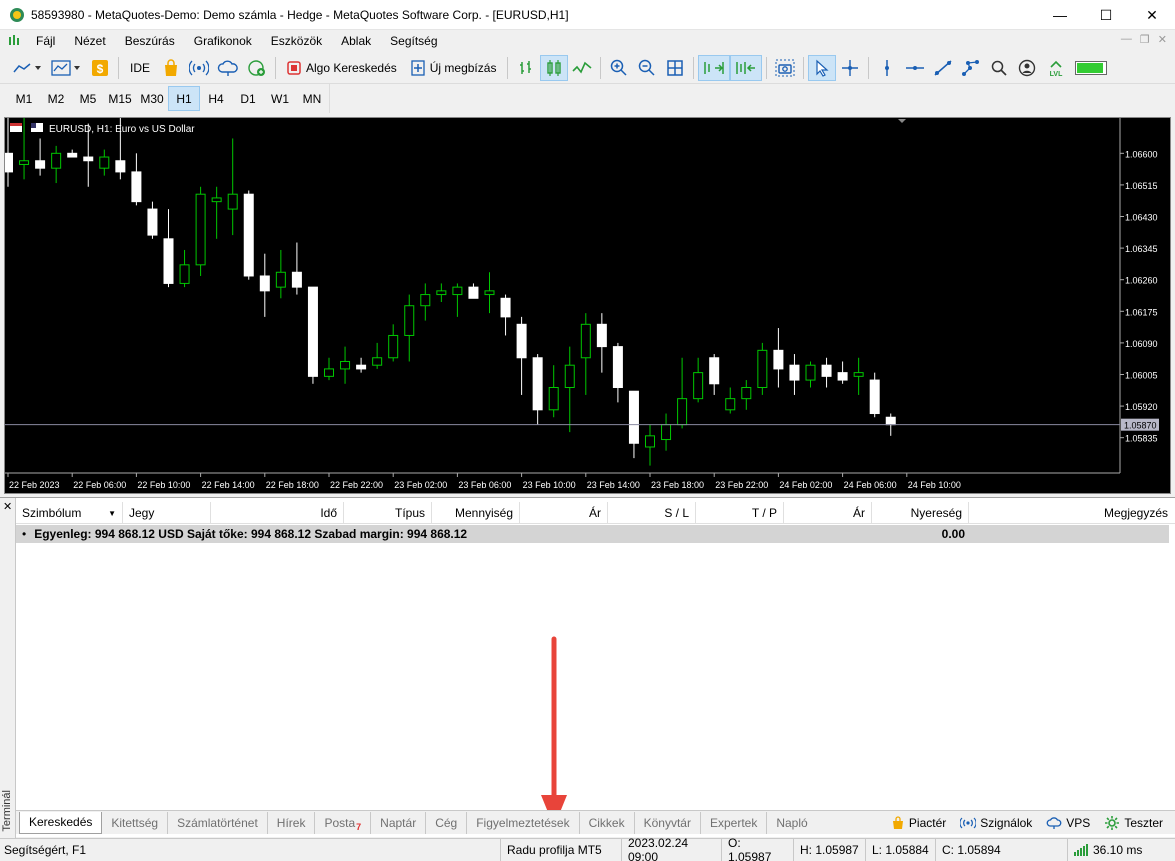 The height and width of the screenshot is (861, 1175). I want to click on mdi-close-button: ✕, so click(1162, 39).